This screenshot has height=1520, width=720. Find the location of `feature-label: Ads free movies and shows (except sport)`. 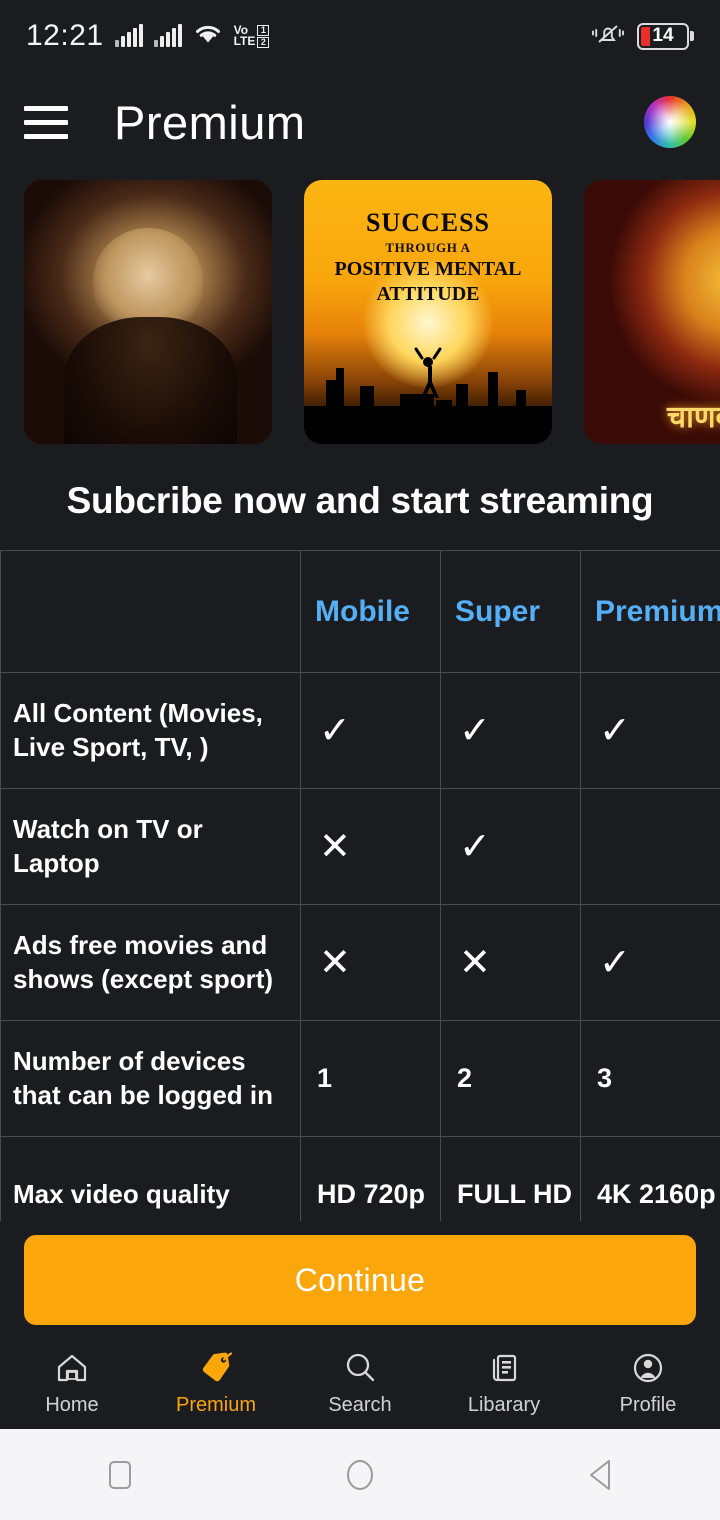

feature-label: Ads free movies and shows (except sport) is located at coordinates (150, 962).